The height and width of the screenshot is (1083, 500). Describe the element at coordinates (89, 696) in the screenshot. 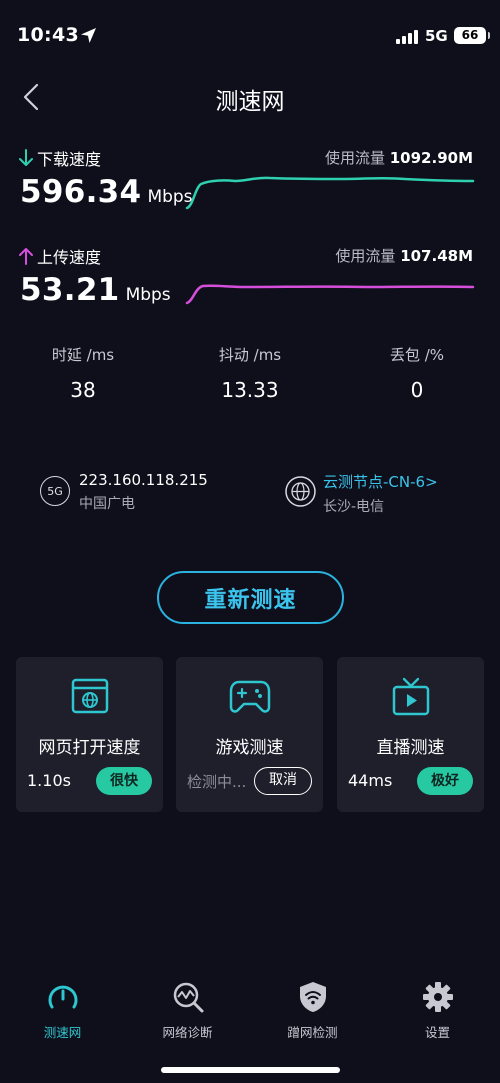

I see `browser-icon` at that location.